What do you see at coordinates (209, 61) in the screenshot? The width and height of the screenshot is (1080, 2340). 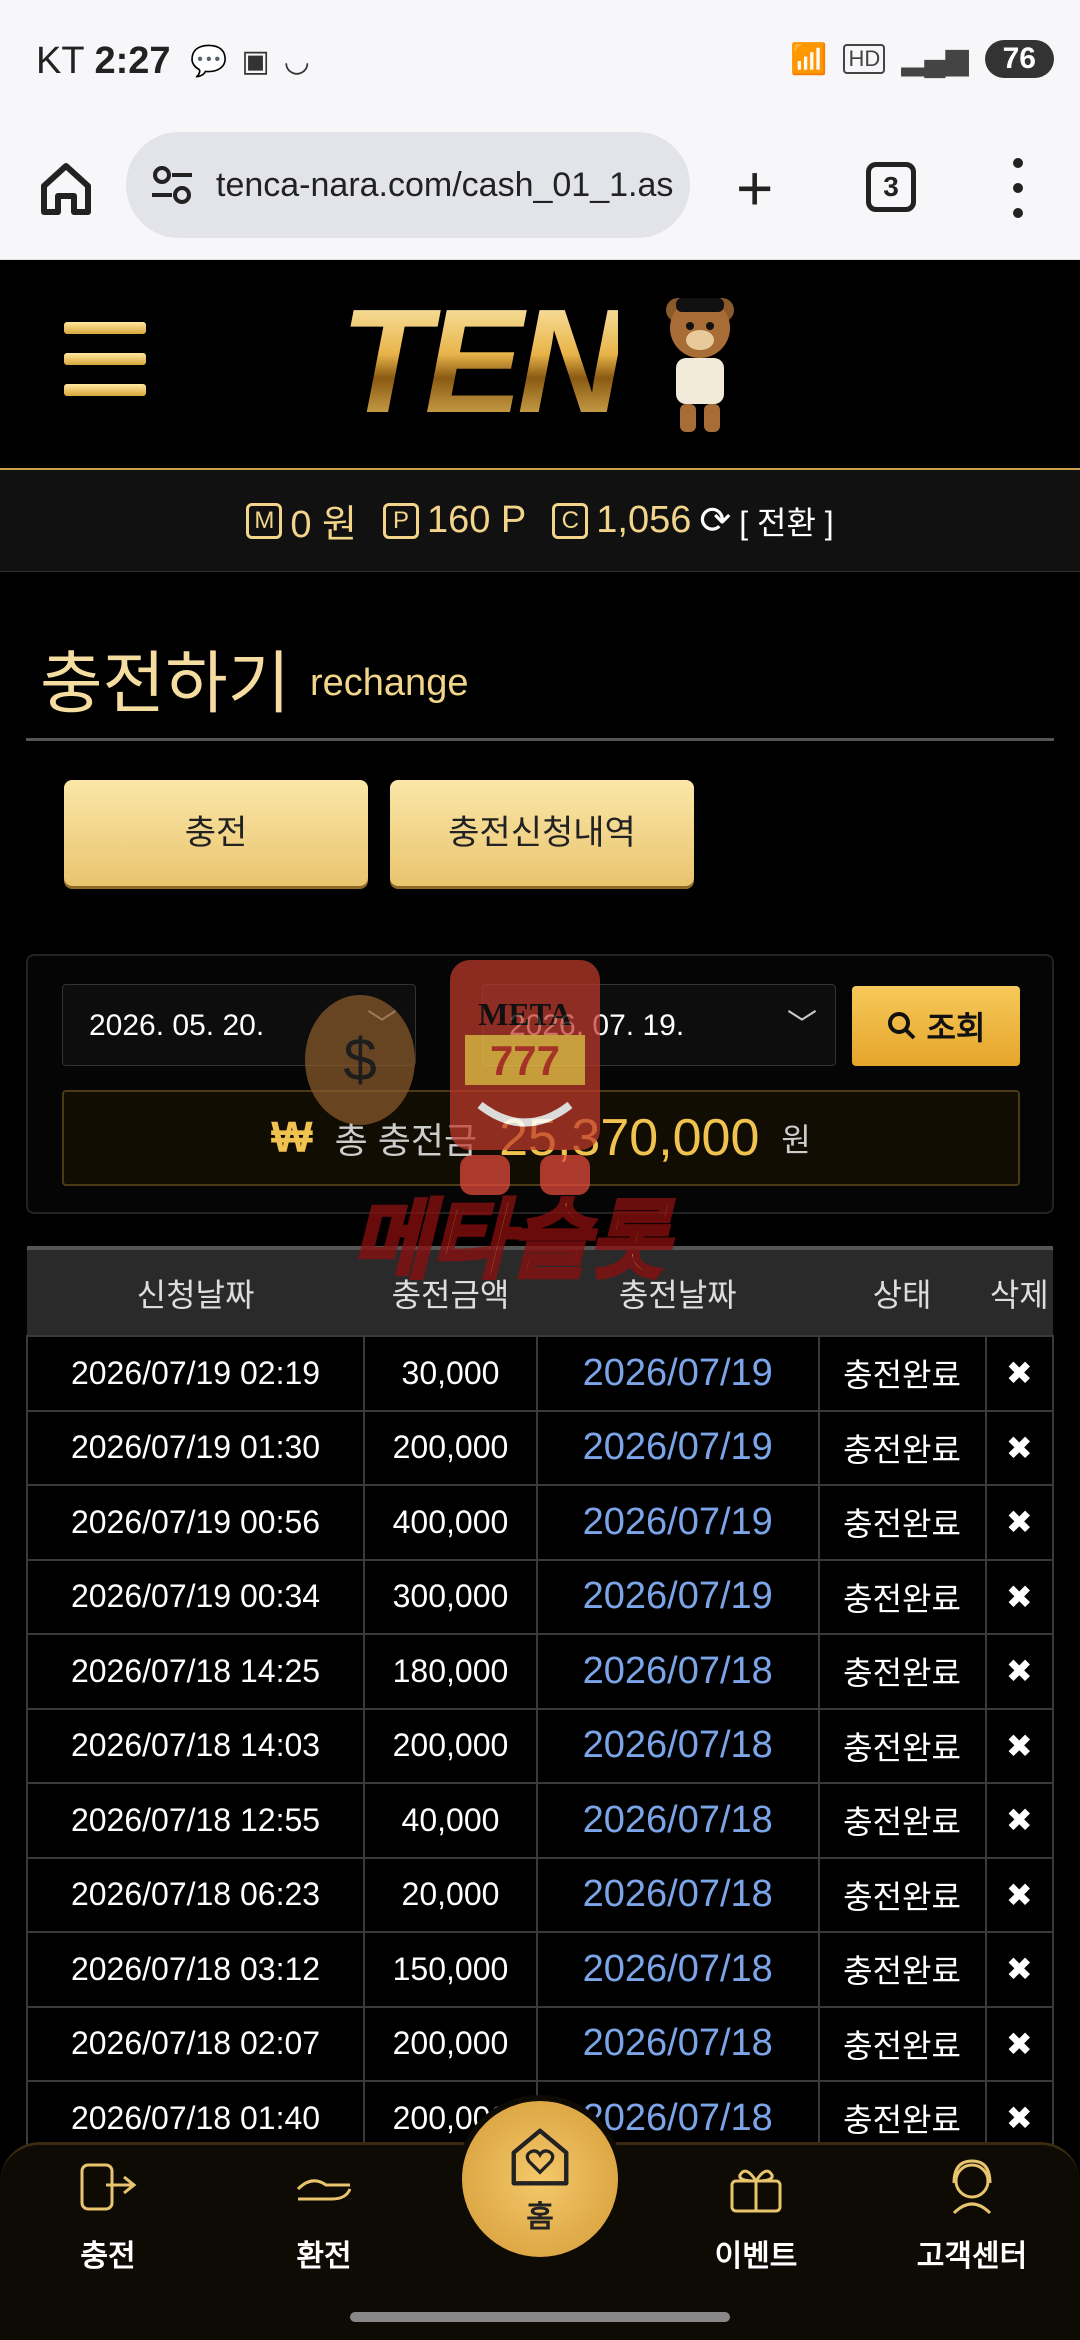 I see `talk-icon: 💬` at bounding box center [209, 61].